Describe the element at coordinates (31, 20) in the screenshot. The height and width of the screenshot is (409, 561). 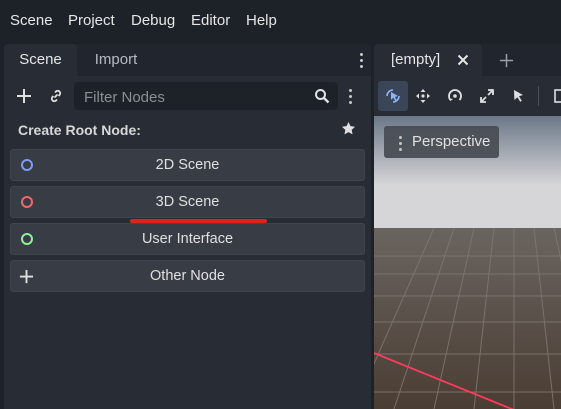
I see `menu-scene: Scene` at that location.